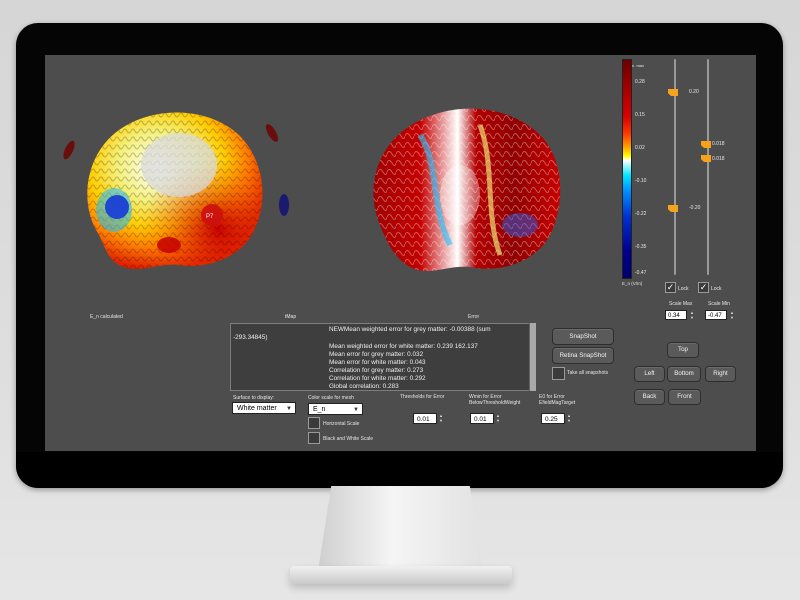 This screenshot has width=800, height=600. I want to click on brain-viewport-left: P7, so click(169, 195).